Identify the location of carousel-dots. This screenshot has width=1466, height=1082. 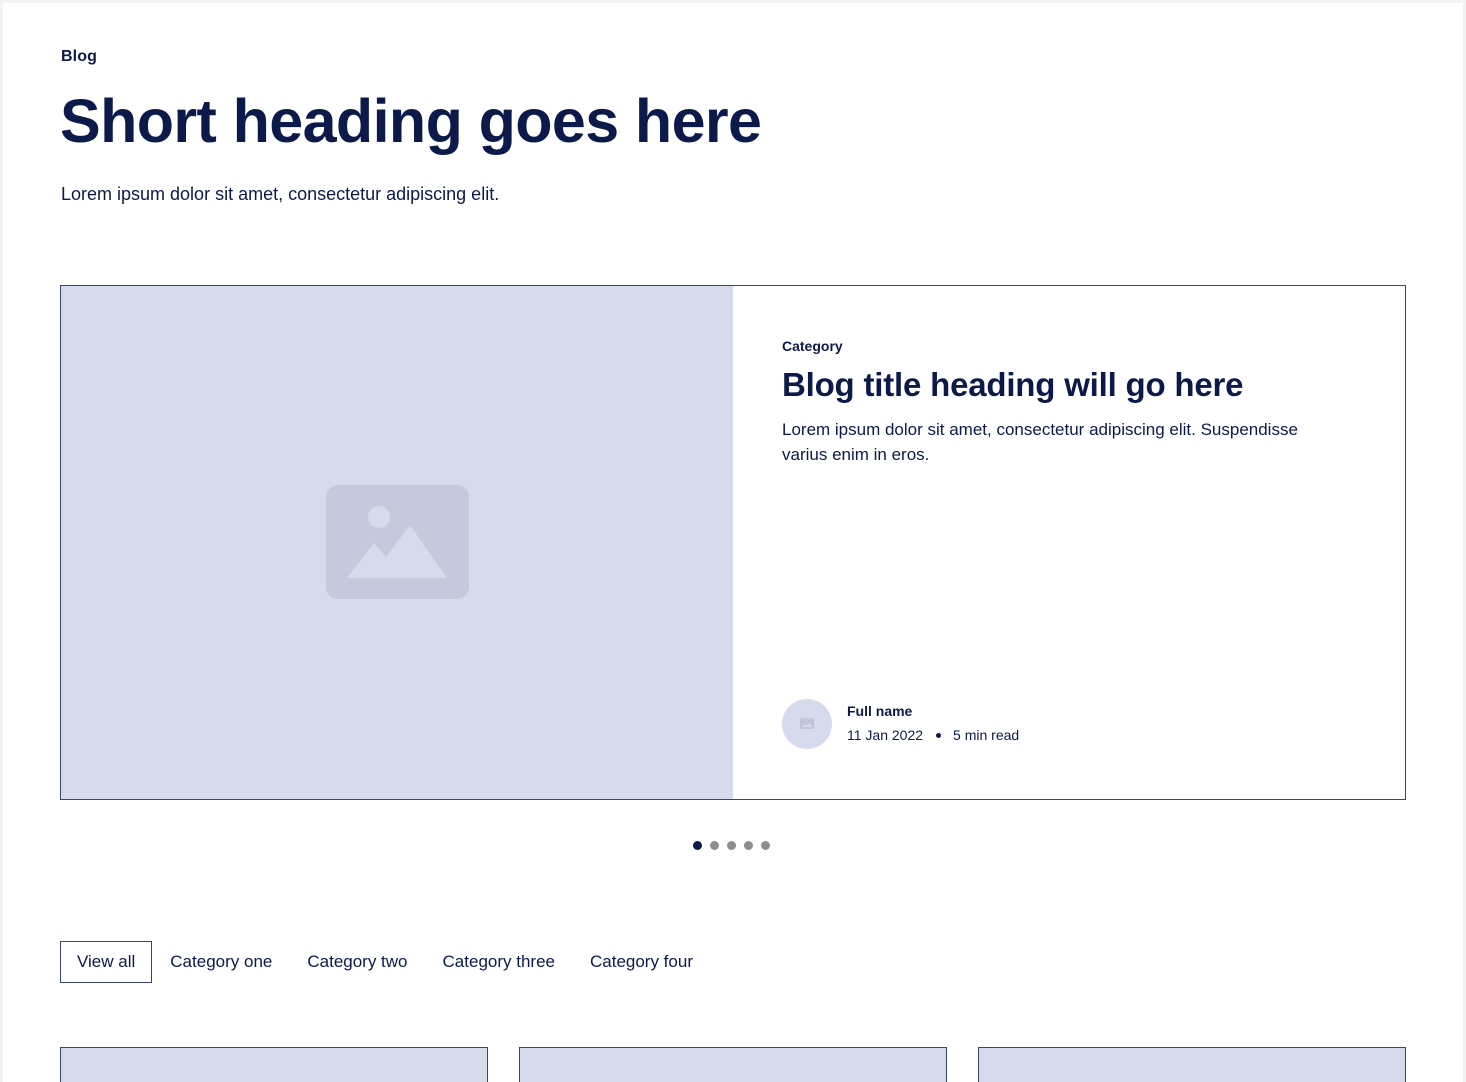
(731, 845).